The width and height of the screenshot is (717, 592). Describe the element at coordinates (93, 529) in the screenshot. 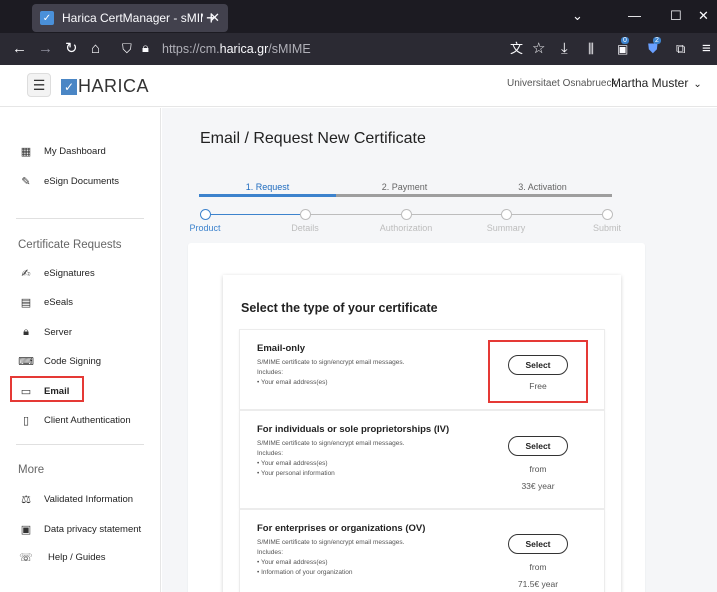

I see `sidebar-item-label: Data privacy statement` at that location.